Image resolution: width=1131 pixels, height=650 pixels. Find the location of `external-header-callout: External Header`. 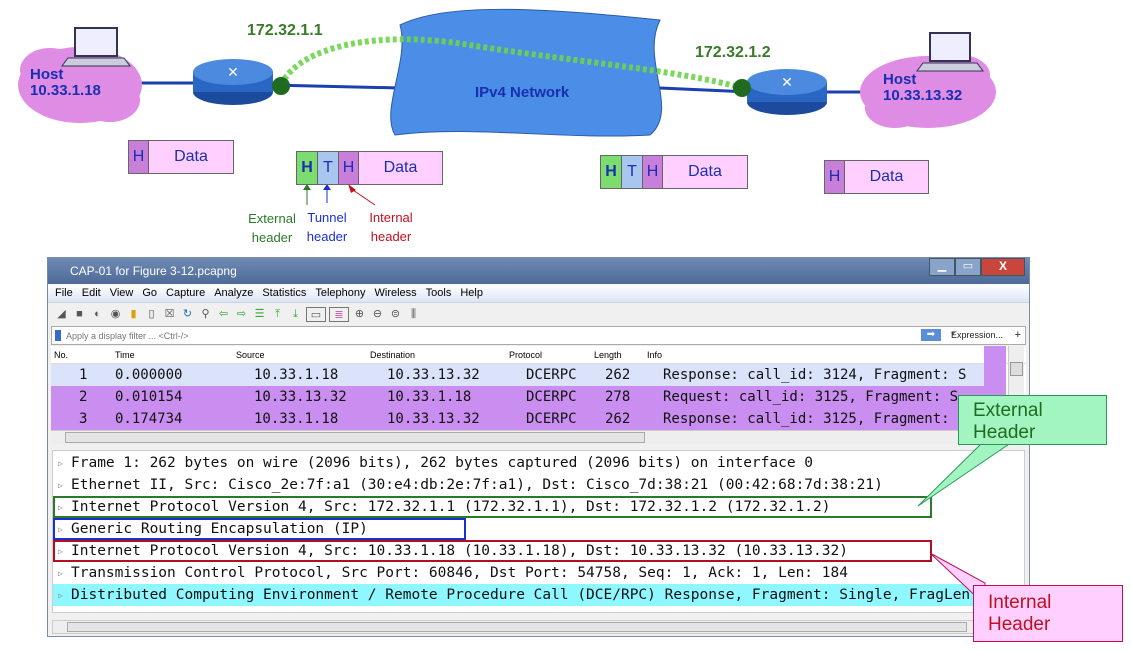

external-header-callout: External Header is located at coordinates (1032, 420).